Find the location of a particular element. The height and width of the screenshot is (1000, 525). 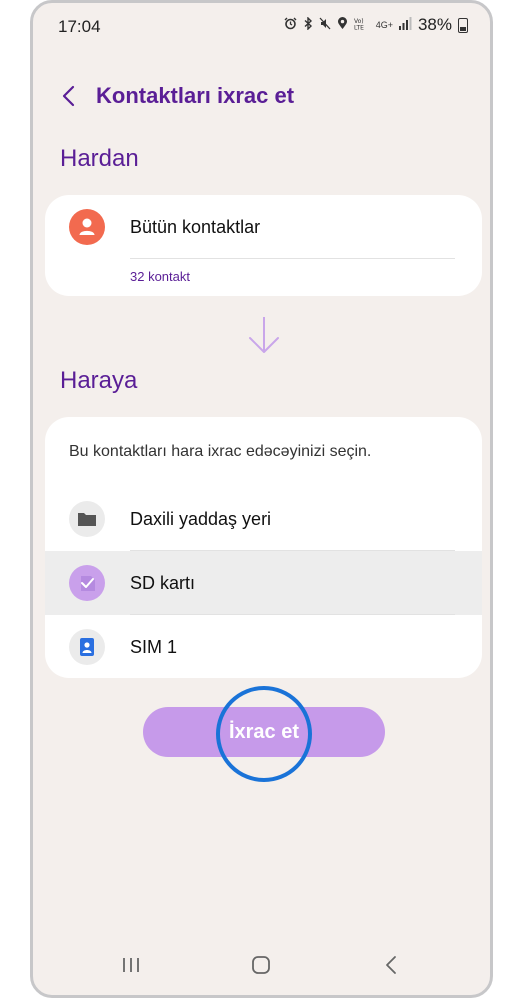

page-title: Kontaktları ixrac et is located at coordinates (195, 95).